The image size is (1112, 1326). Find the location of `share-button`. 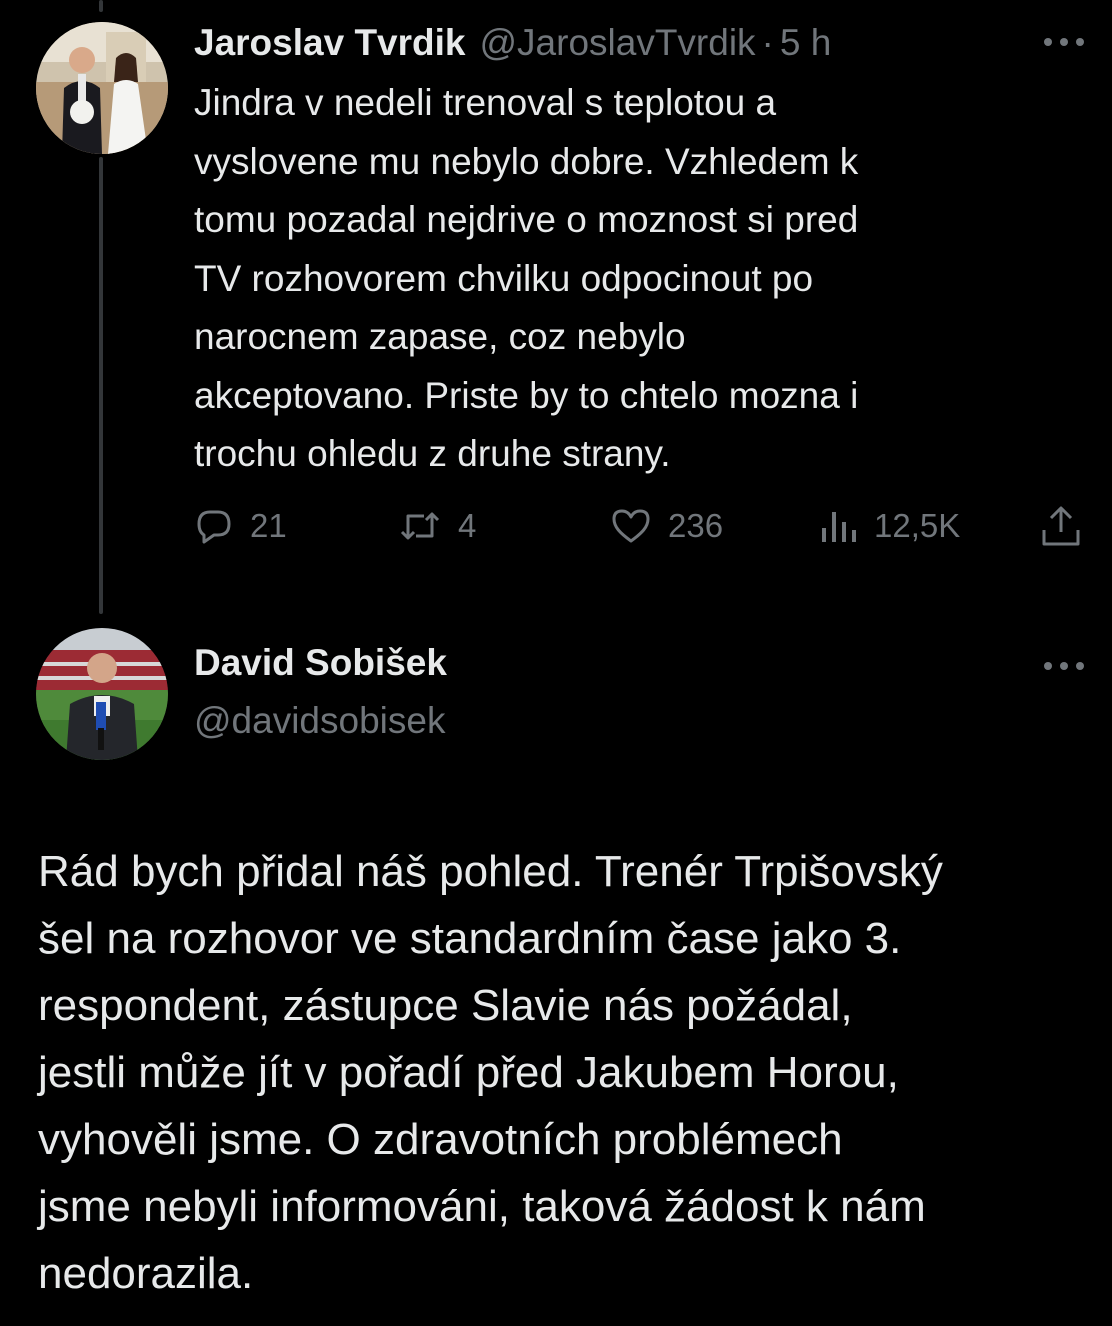

share-button is located at coordinates (1061, 526).